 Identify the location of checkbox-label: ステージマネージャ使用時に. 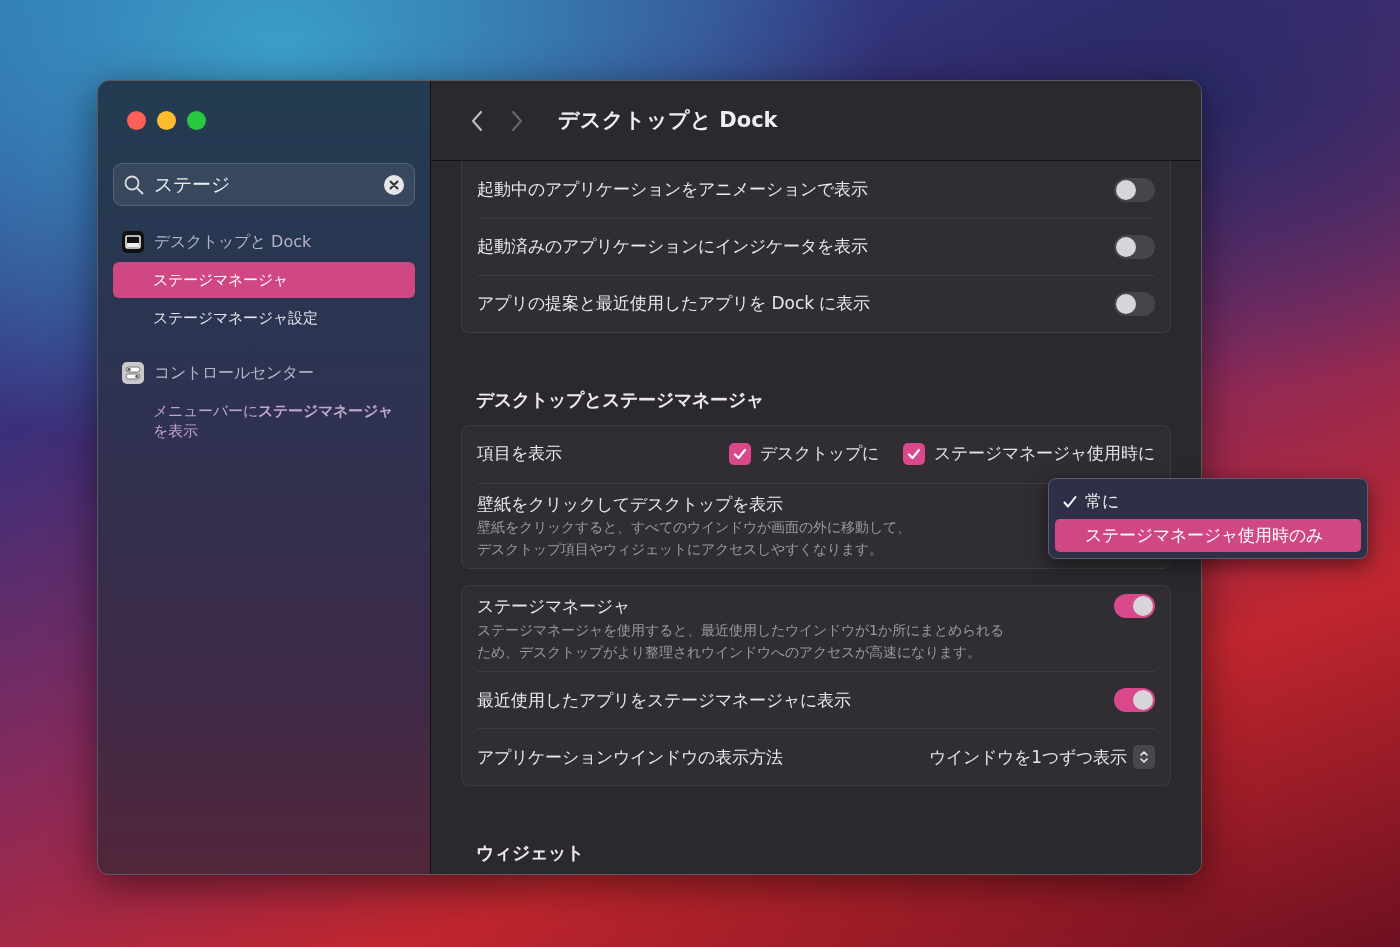
(1044, 454).